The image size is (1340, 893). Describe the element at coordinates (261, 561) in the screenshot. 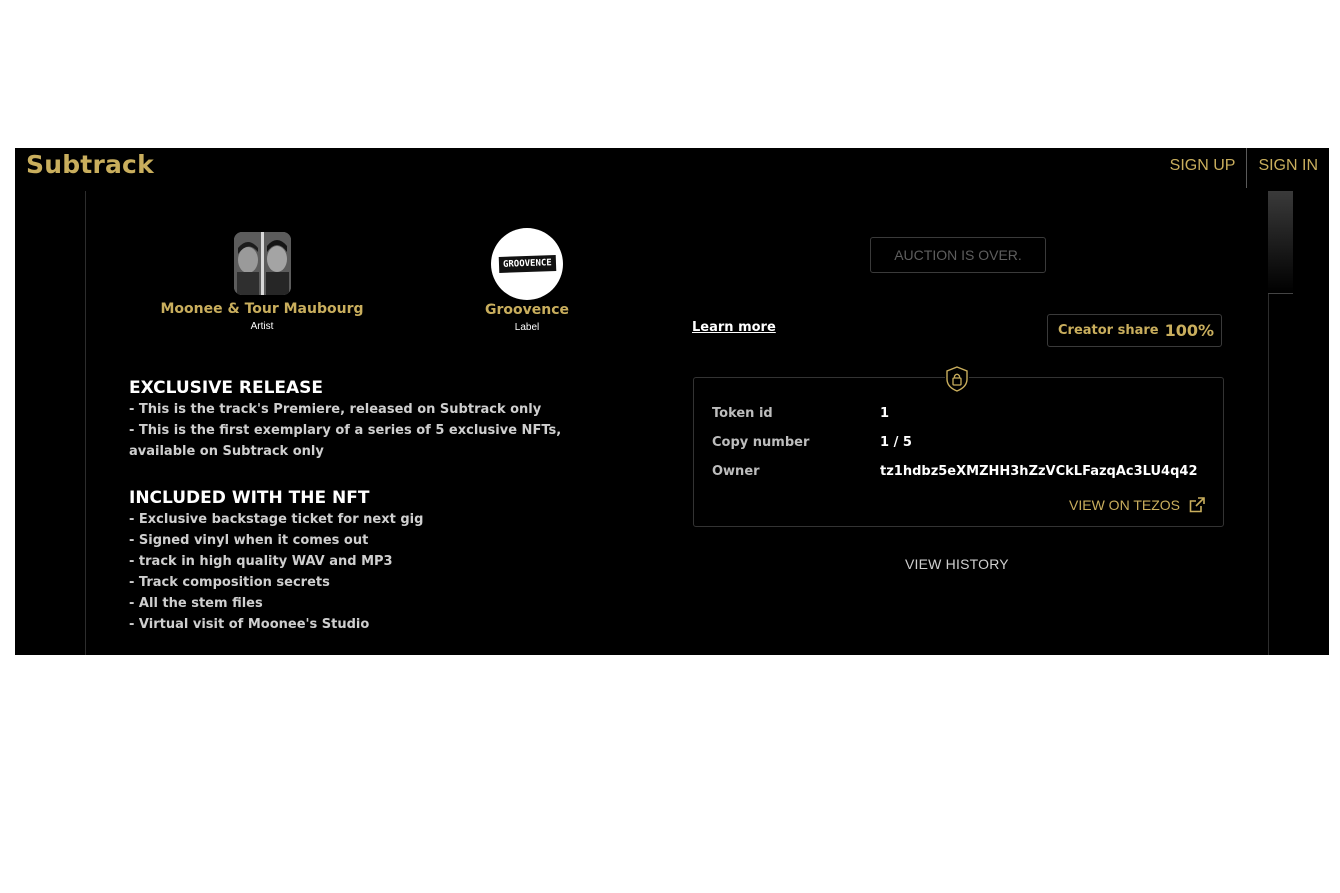

I see `included-line: - track in high quality WAV and MP3` at that location.